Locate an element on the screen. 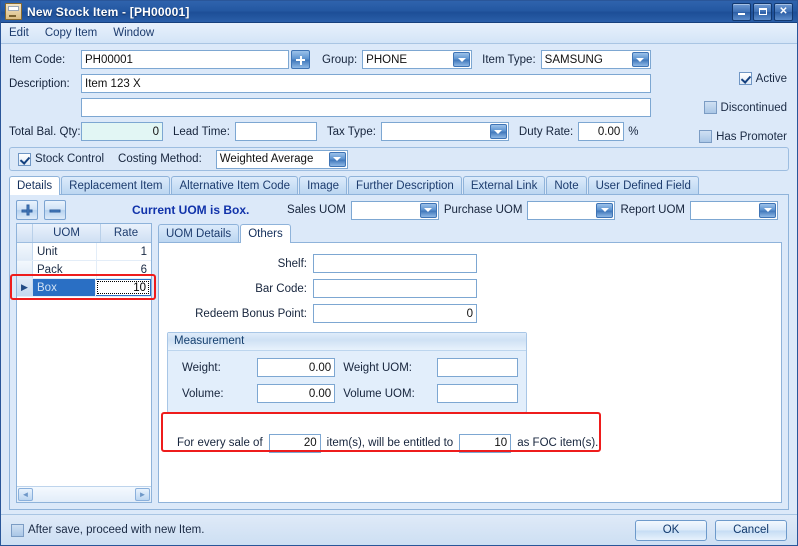 The image size is (798, 546). tab-alternative-item-code: Alternative Item Code is located at coordinates (235, 185).